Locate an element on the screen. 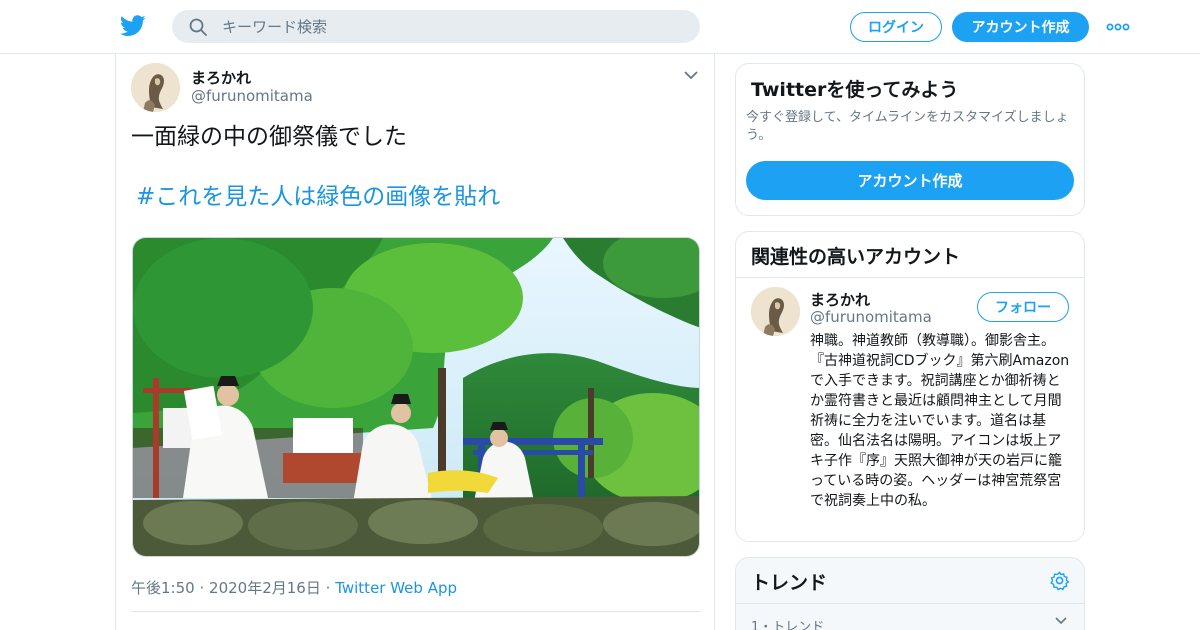  card-title: Twitterを使ってみよう is located at coordinates (855, 90).